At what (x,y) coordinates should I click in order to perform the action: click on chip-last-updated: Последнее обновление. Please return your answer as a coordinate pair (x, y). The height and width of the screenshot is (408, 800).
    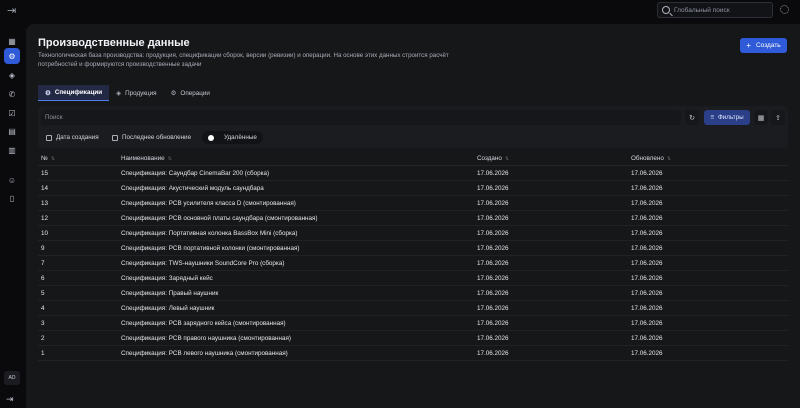
    Looking at the image, I should click on (151, 137).